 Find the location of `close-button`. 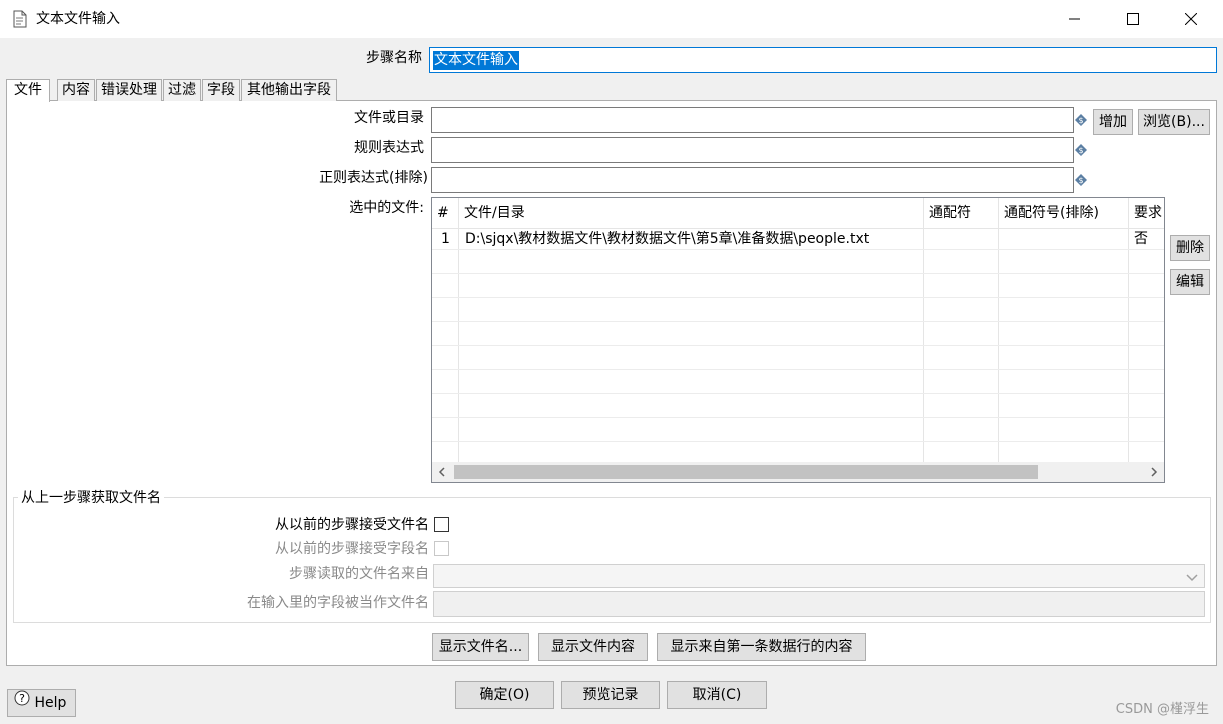

close-button is located at coordinates (1191, 19).